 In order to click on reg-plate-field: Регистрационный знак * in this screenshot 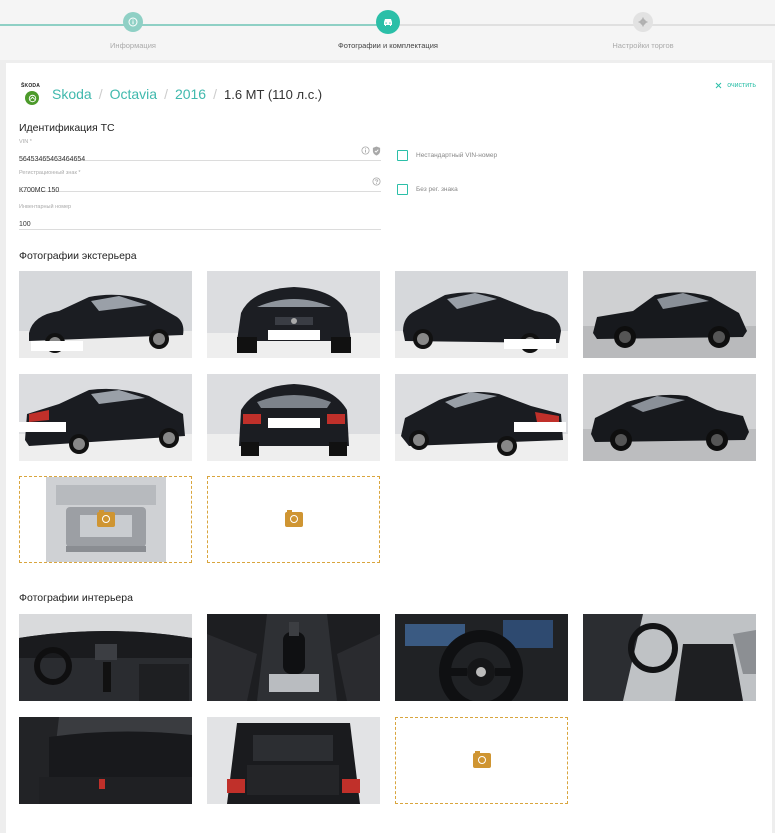, I will do `click(200, 182)`.